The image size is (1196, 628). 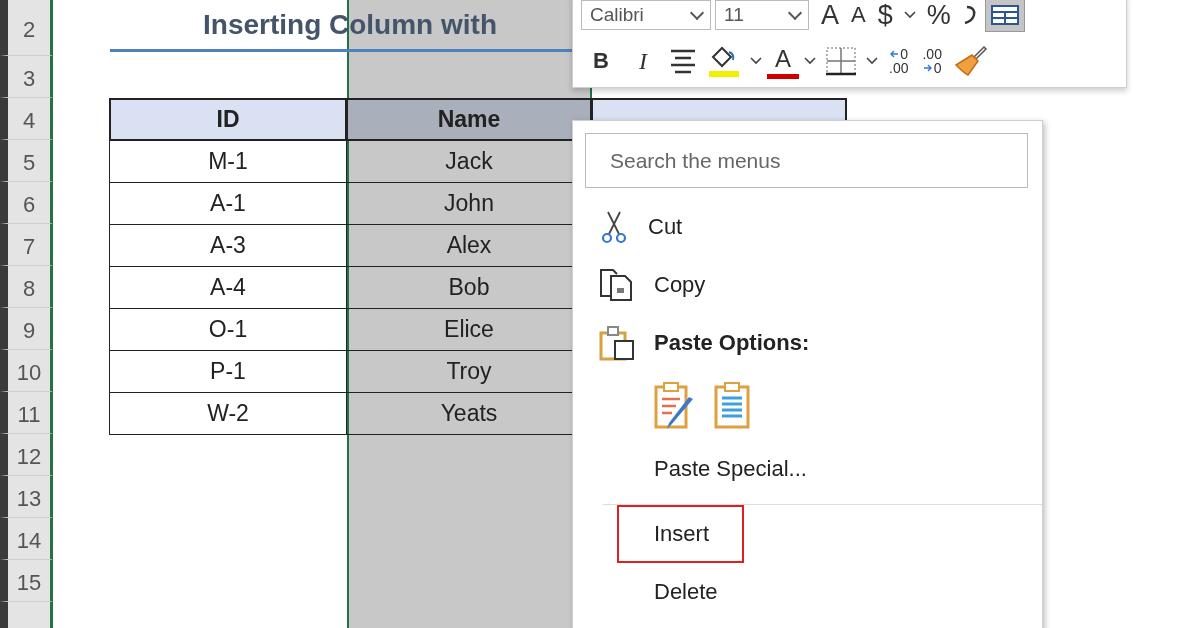 What do you see at coordinates (899, 61) in the screenshot?
I see `increase-decimal-button: 0 .00` at bounding box center [899, 61].